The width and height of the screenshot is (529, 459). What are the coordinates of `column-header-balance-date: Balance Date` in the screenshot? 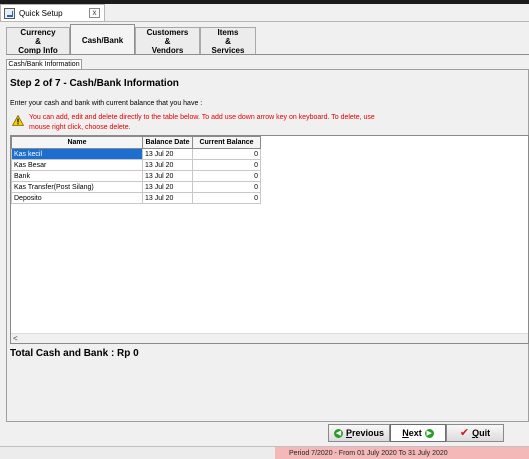 It's located at (167, 142).